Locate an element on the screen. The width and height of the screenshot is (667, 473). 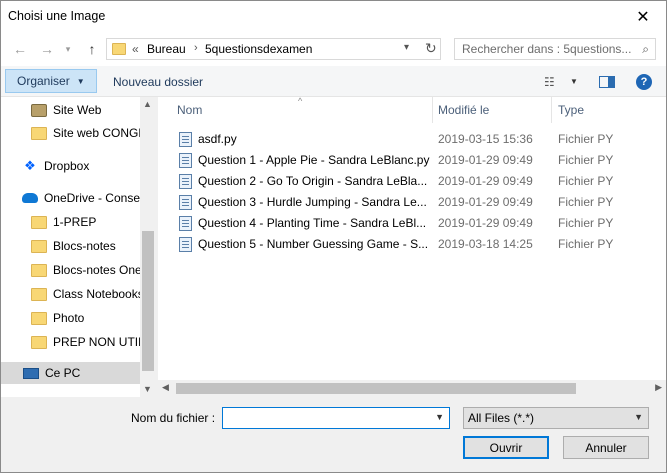
sidebar-item-label: Dropbox is located at coordinates (67, 166).